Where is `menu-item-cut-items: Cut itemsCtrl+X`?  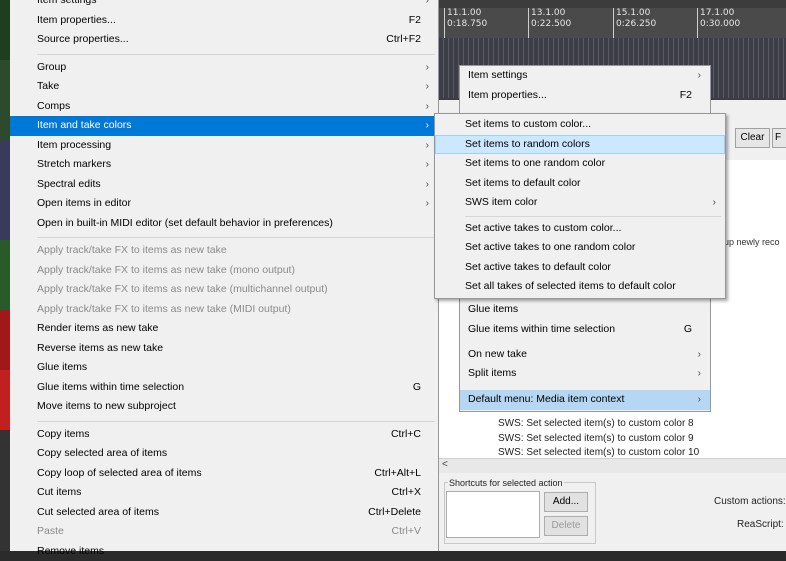
menu-item-cut-items: Cut itemsCtrl+X is located at coordinates (224, 493).